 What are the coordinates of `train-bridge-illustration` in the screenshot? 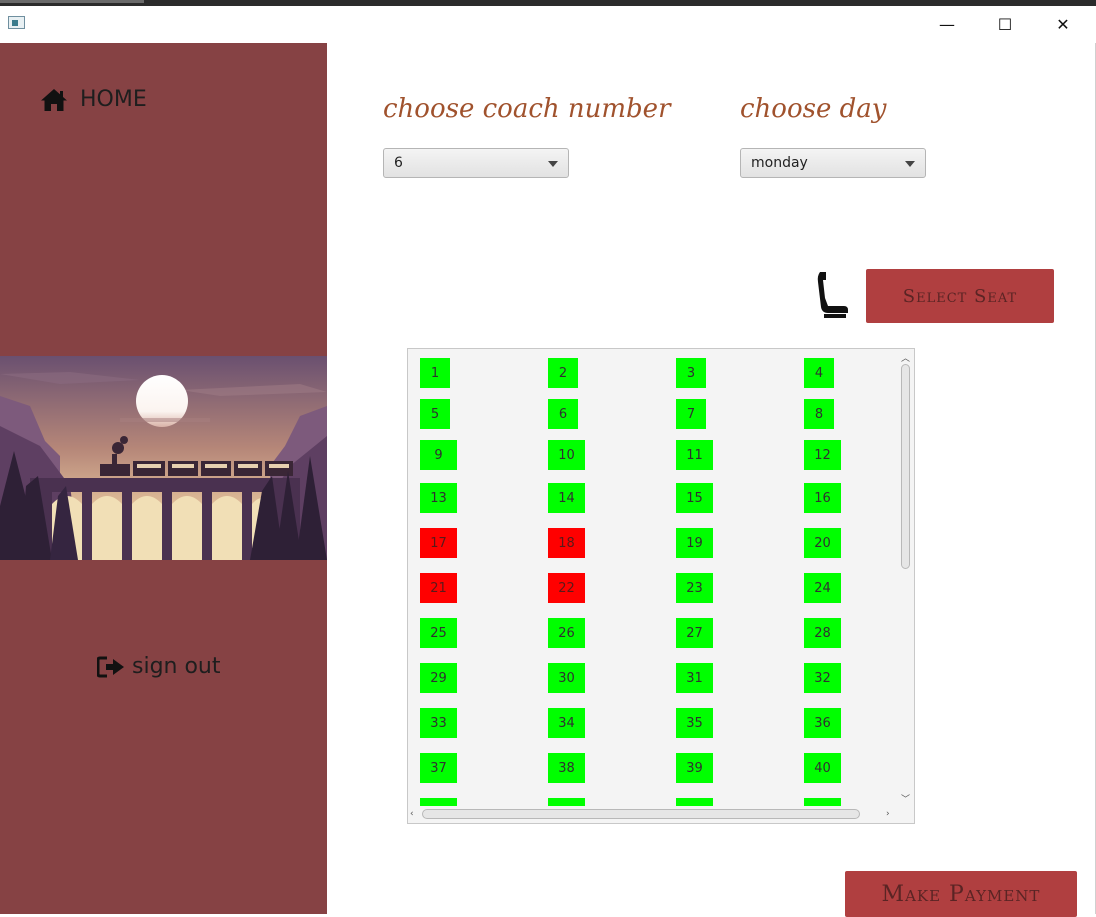 It's located at (163, 458).